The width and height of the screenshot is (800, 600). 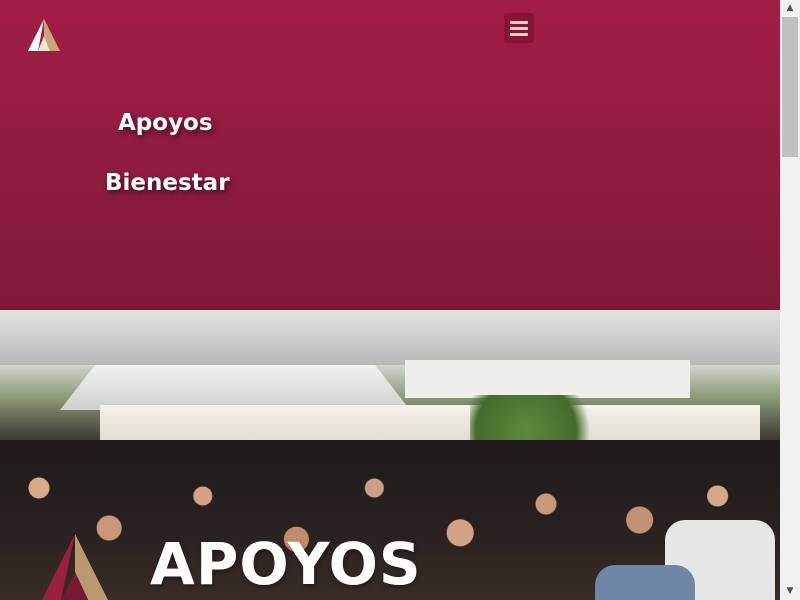 I want to click on nav-link-apoyos: Apoyos, so click(x=165, y=123).